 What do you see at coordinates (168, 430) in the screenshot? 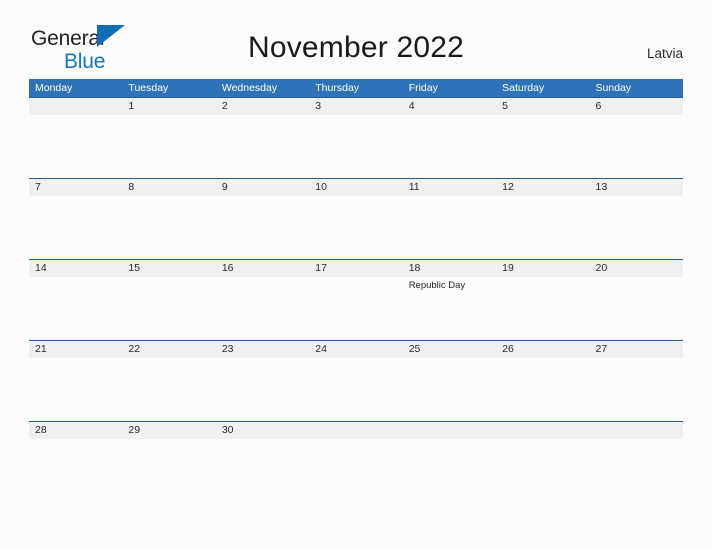
I see `day-number: 29` at bounding box center [168, 430].